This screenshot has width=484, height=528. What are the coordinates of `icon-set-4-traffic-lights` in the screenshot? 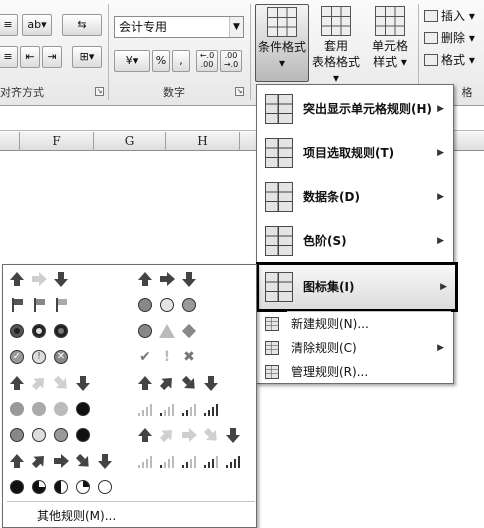 It's located at (50, 435).